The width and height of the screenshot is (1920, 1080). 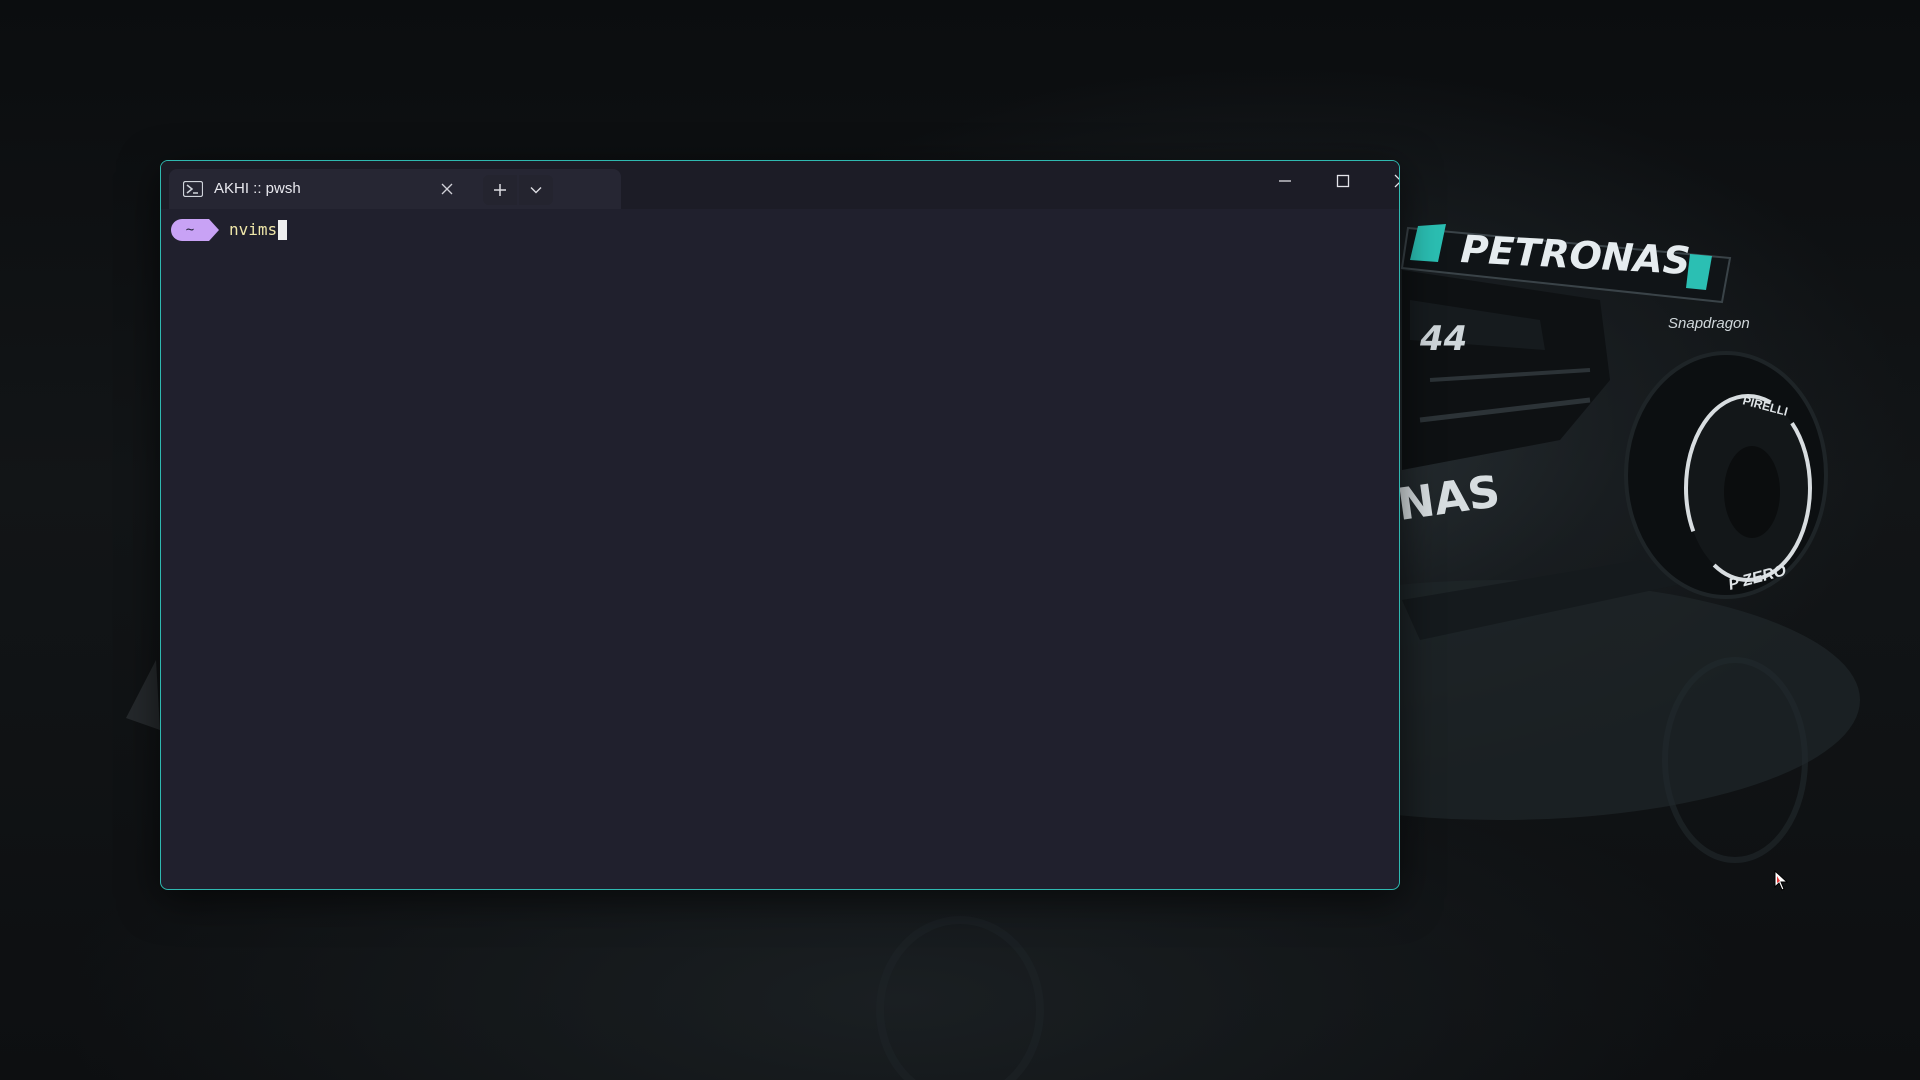 I want to click on close-window-button, so click(x=1386, y=181).